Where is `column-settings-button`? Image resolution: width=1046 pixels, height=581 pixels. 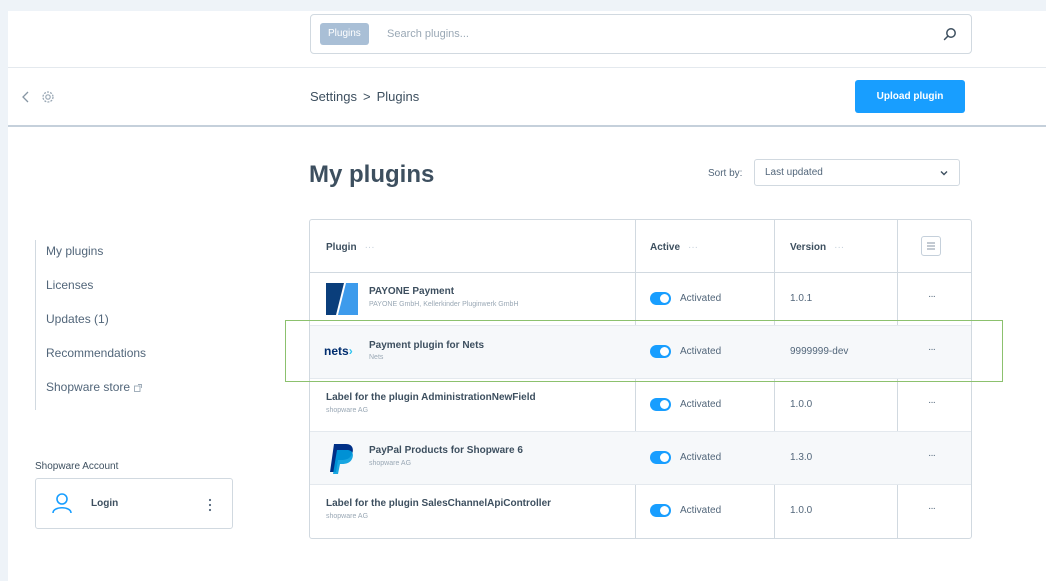
column-settings-button is located at coordinates (931, 246).